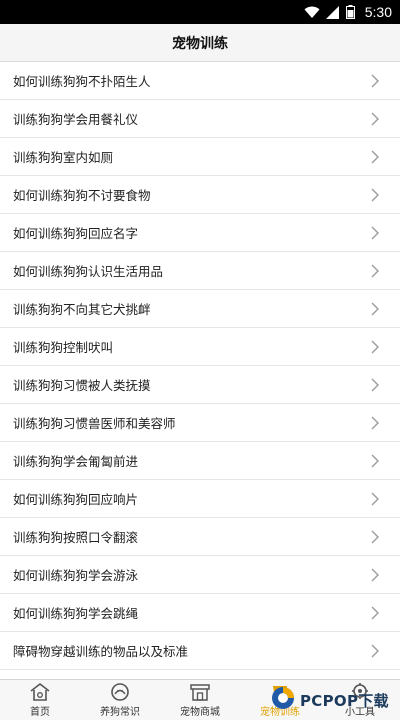 This screenshot has height=720, width=400. I want to click on bottom-tab-bar: 首页 养狗常识 宠物商城 宠物训练 小工具, so click(200, 699).